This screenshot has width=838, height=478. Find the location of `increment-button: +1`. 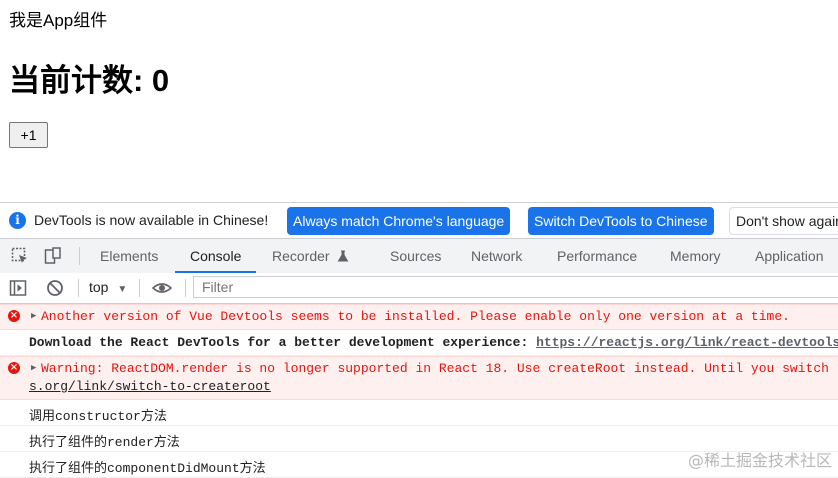

increment-button: +1 is located at coordinates (28, 135).